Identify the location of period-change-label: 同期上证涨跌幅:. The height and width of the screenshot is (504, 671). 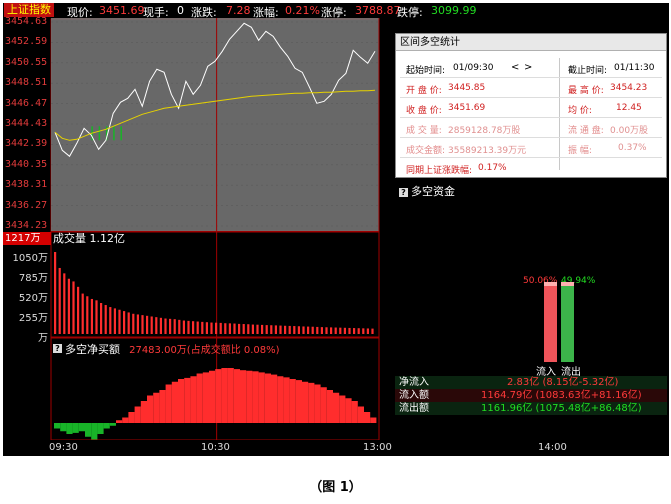
(439, 171).